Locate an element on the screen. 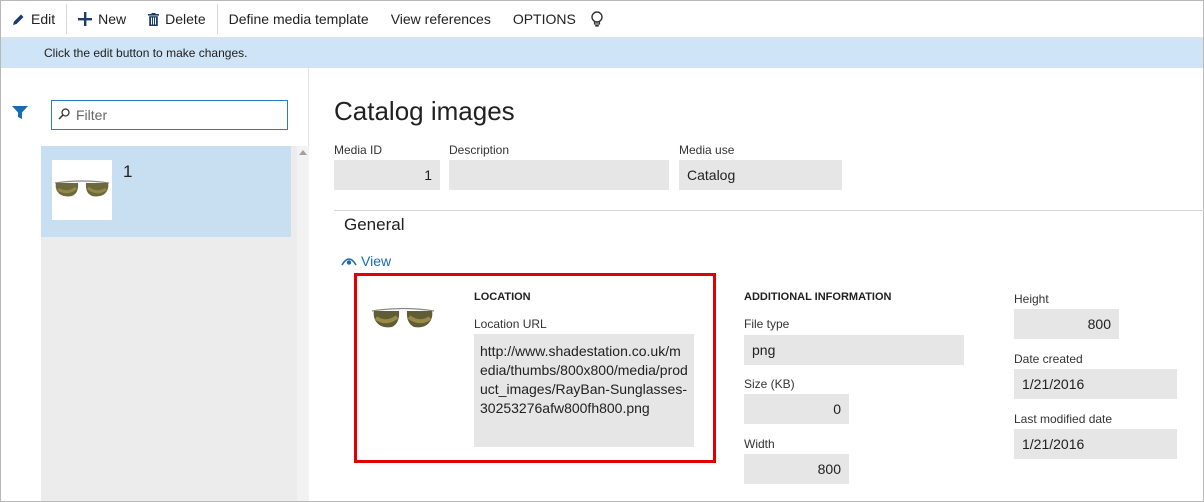 This screenshot has width=1204, height=502. description-label: Description is located at coordinates (479, 150).